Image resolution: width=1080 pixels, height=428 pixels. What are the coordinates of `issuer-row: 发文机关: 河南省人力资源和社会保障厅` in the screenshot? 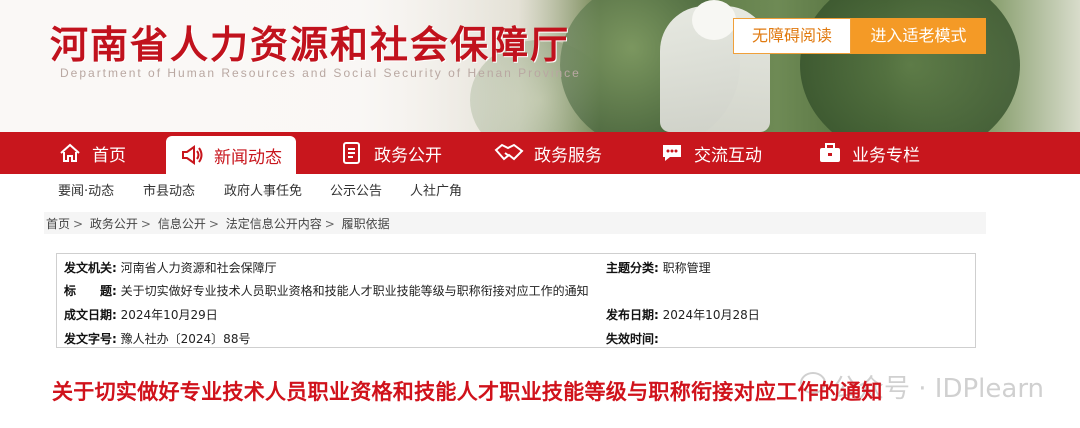 It's located at (170, 267).